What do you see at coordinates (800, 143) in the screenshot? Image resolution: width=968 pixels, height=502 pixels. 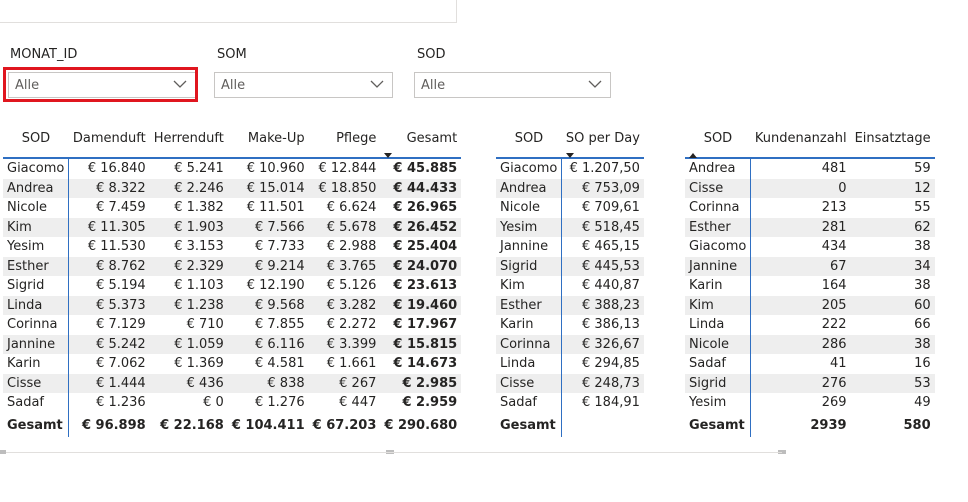 I see `column-header: Kundenanzahl` at bounding box center [800, 143].